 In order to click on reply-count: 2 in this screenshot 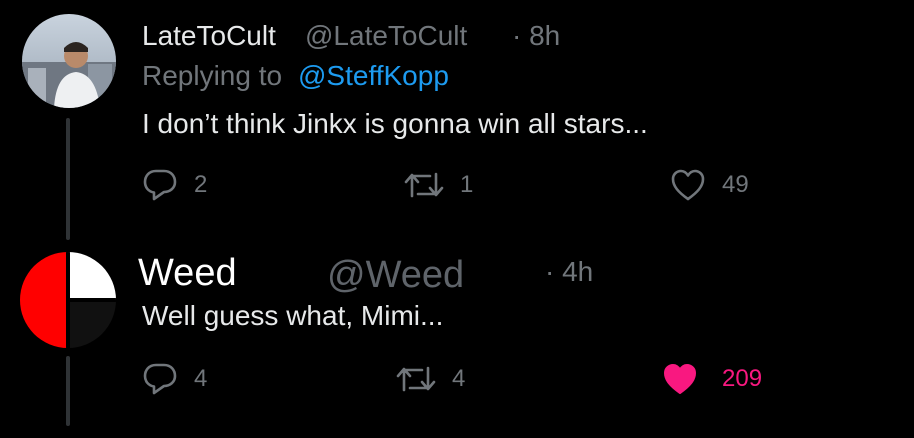, I will do `click(201, 184)`.